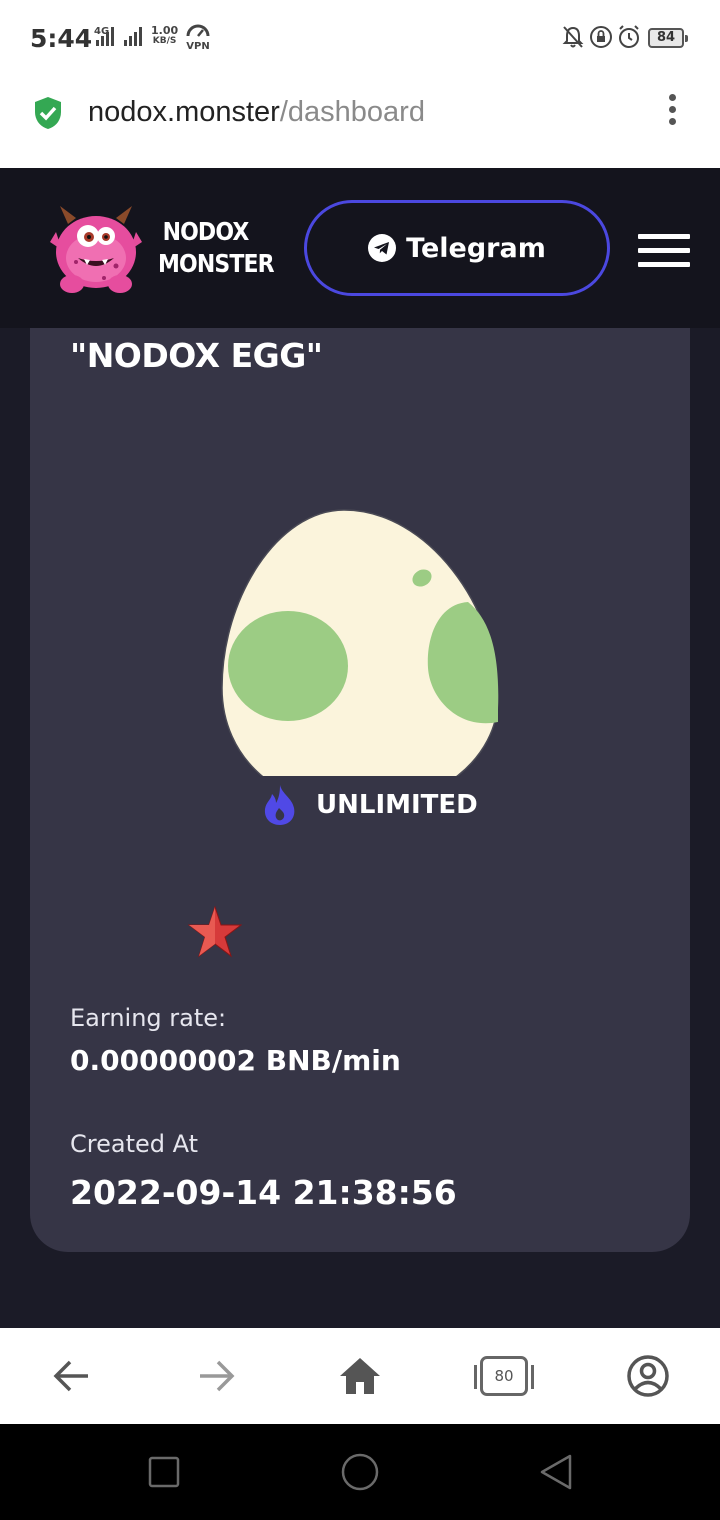 The width and height of the screenshot is (720, 1520). I want to click on home-circle-icon, so click(360, 1472).